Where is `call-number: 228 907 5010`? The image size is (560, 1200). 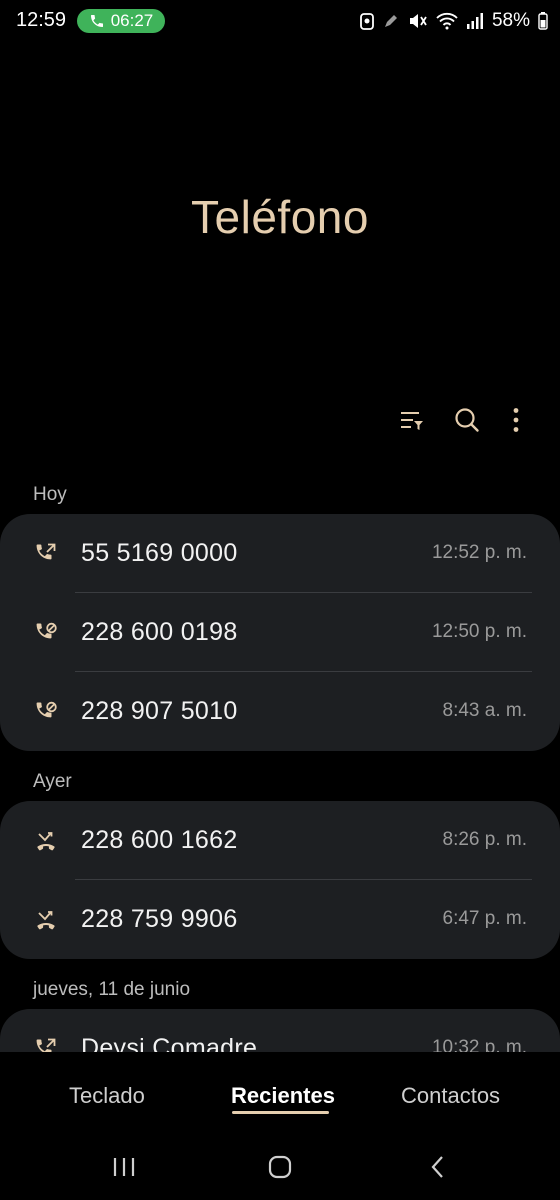
call-number: 228 907 5010 is located at coordinates (159, 711).